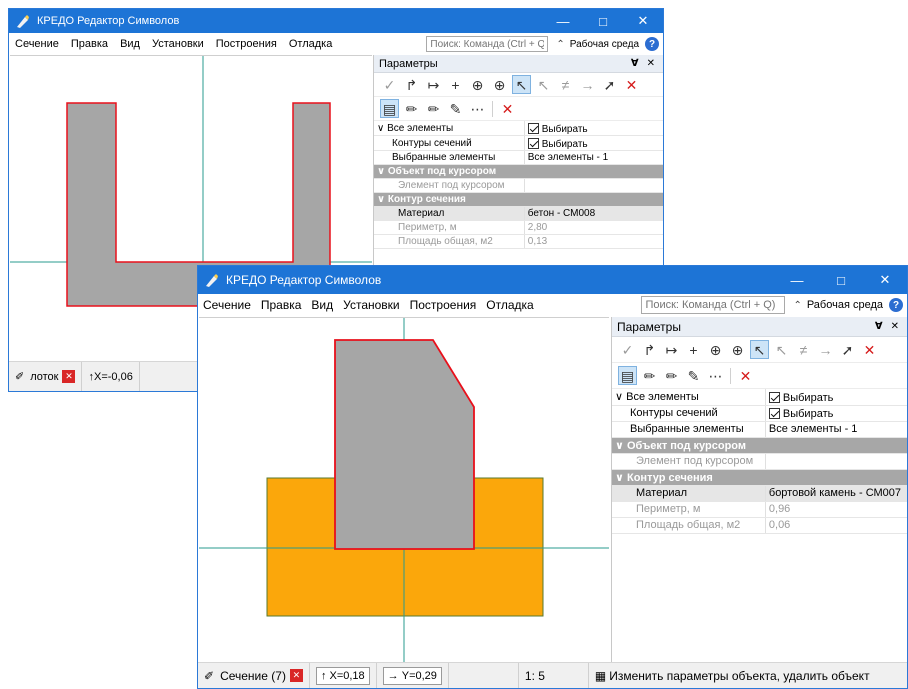 The image size is (908, 689). I want to click on edit-object-icon: ▦, so click(600, 675).